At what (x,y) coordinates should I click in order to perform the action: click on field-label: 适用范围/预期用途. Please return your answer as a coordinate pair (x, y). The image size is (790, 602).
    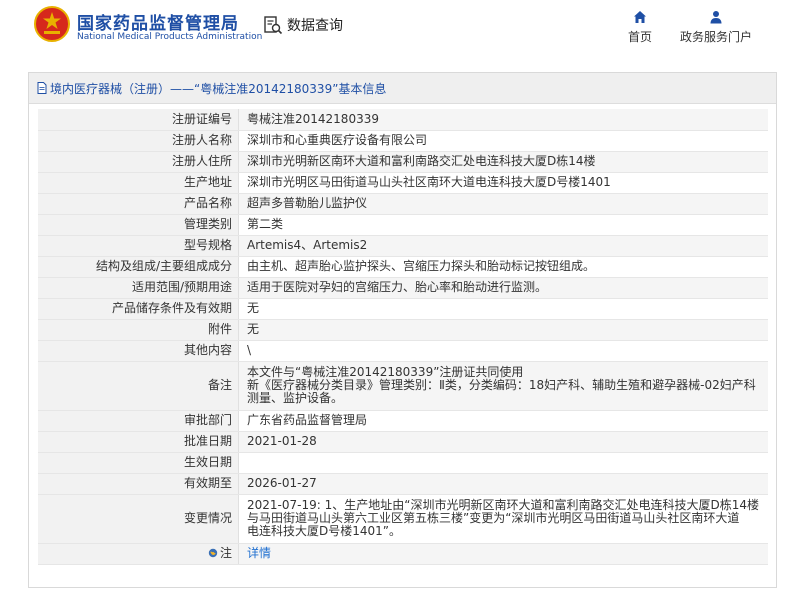
    Looking at the image, I should click on (138, 288).